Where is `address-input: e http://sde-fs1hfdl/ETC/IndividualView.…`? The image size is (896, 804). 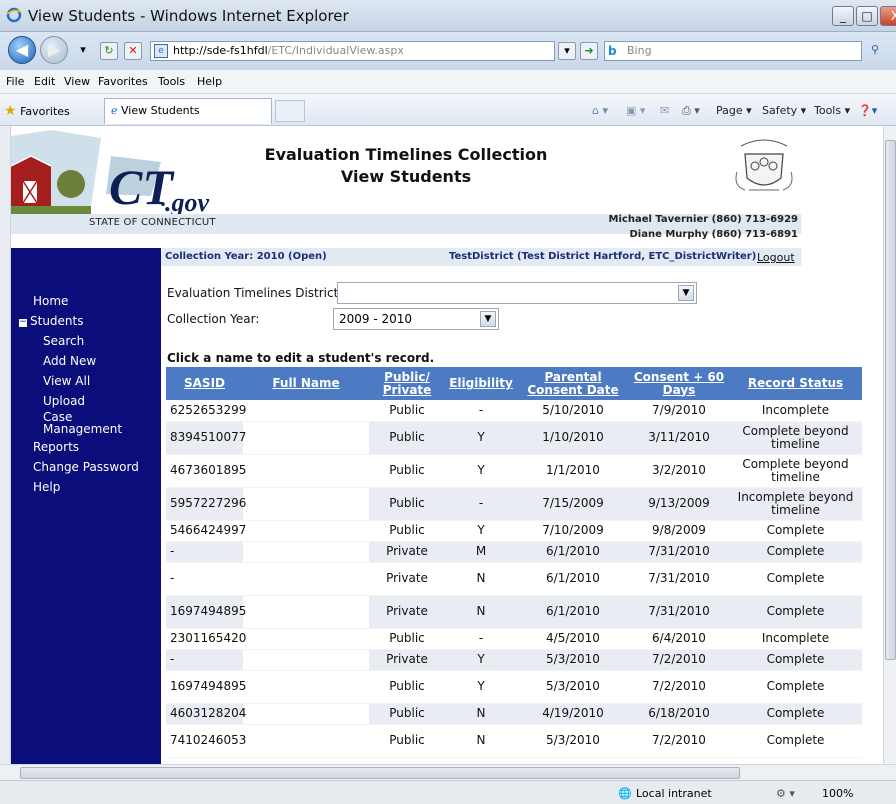 address-input: e http://sde-fs1hfdl/ETC/IndividualView.… is located at coordinates (352, 51).